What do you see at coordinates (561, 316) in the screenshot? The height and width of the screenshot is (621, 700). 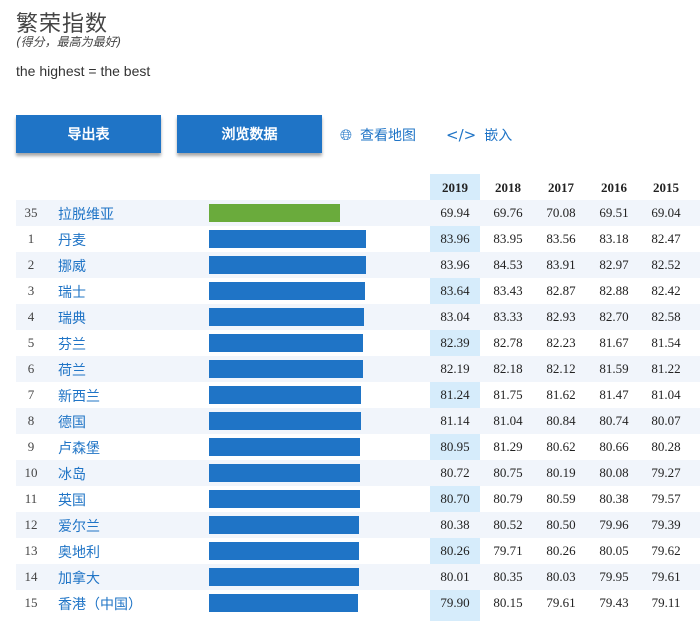 I see `value-cell-2017: 82.93` at bounding box center [561, 316].